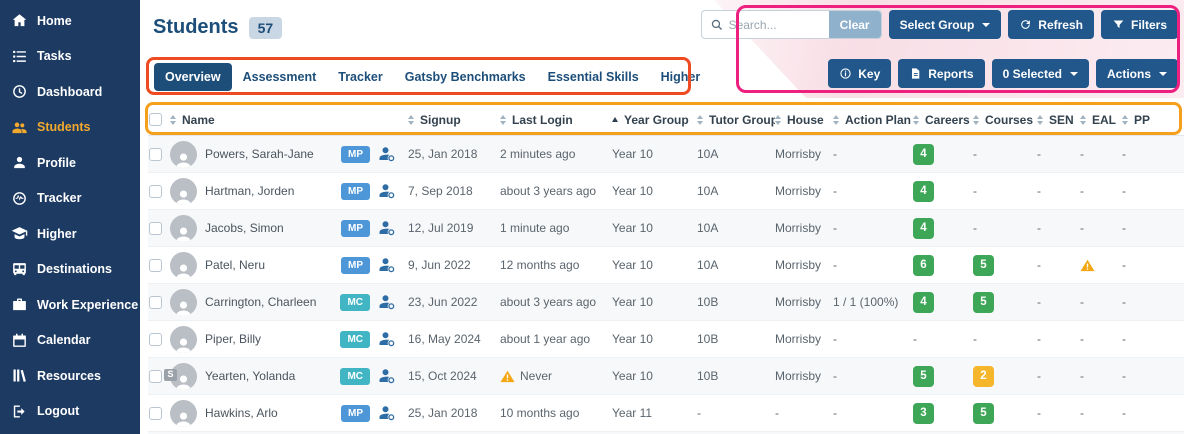  I want to click on sidebar-item-students: Students, so click(70, 128).